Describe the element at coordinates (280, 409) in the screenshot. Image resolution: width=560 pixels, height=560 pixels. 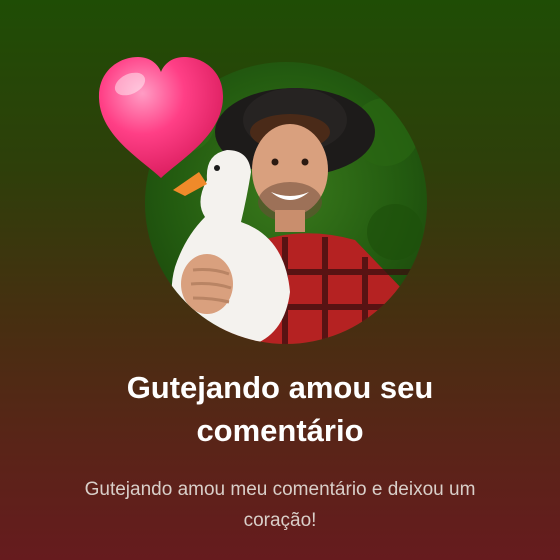
I see `notification-title: Gutejando amou seu comentário` at that location.